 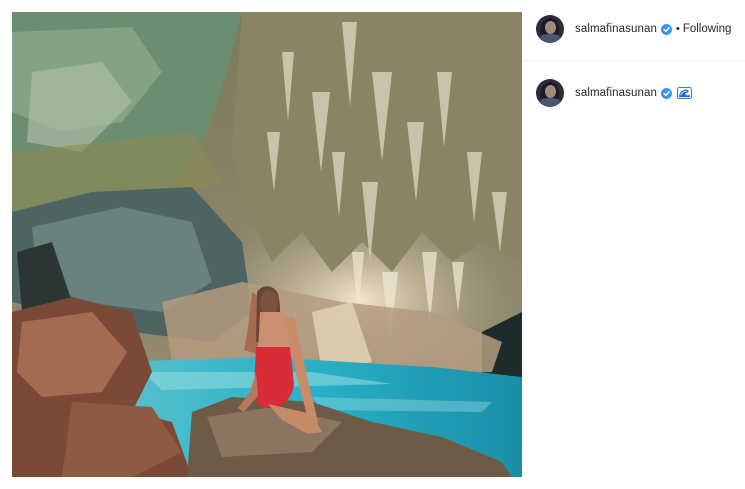 I want to click on wave-emoji-icon, so click(x=684, y=93).